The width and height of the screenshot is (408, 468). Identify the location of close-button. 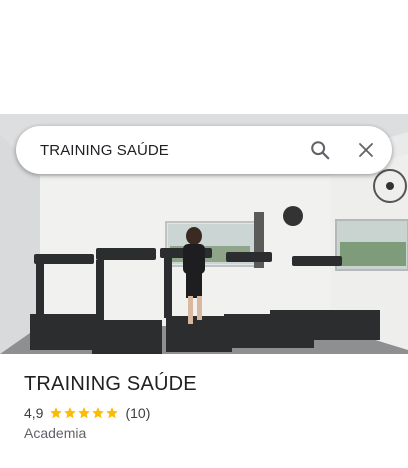
(366, 150).